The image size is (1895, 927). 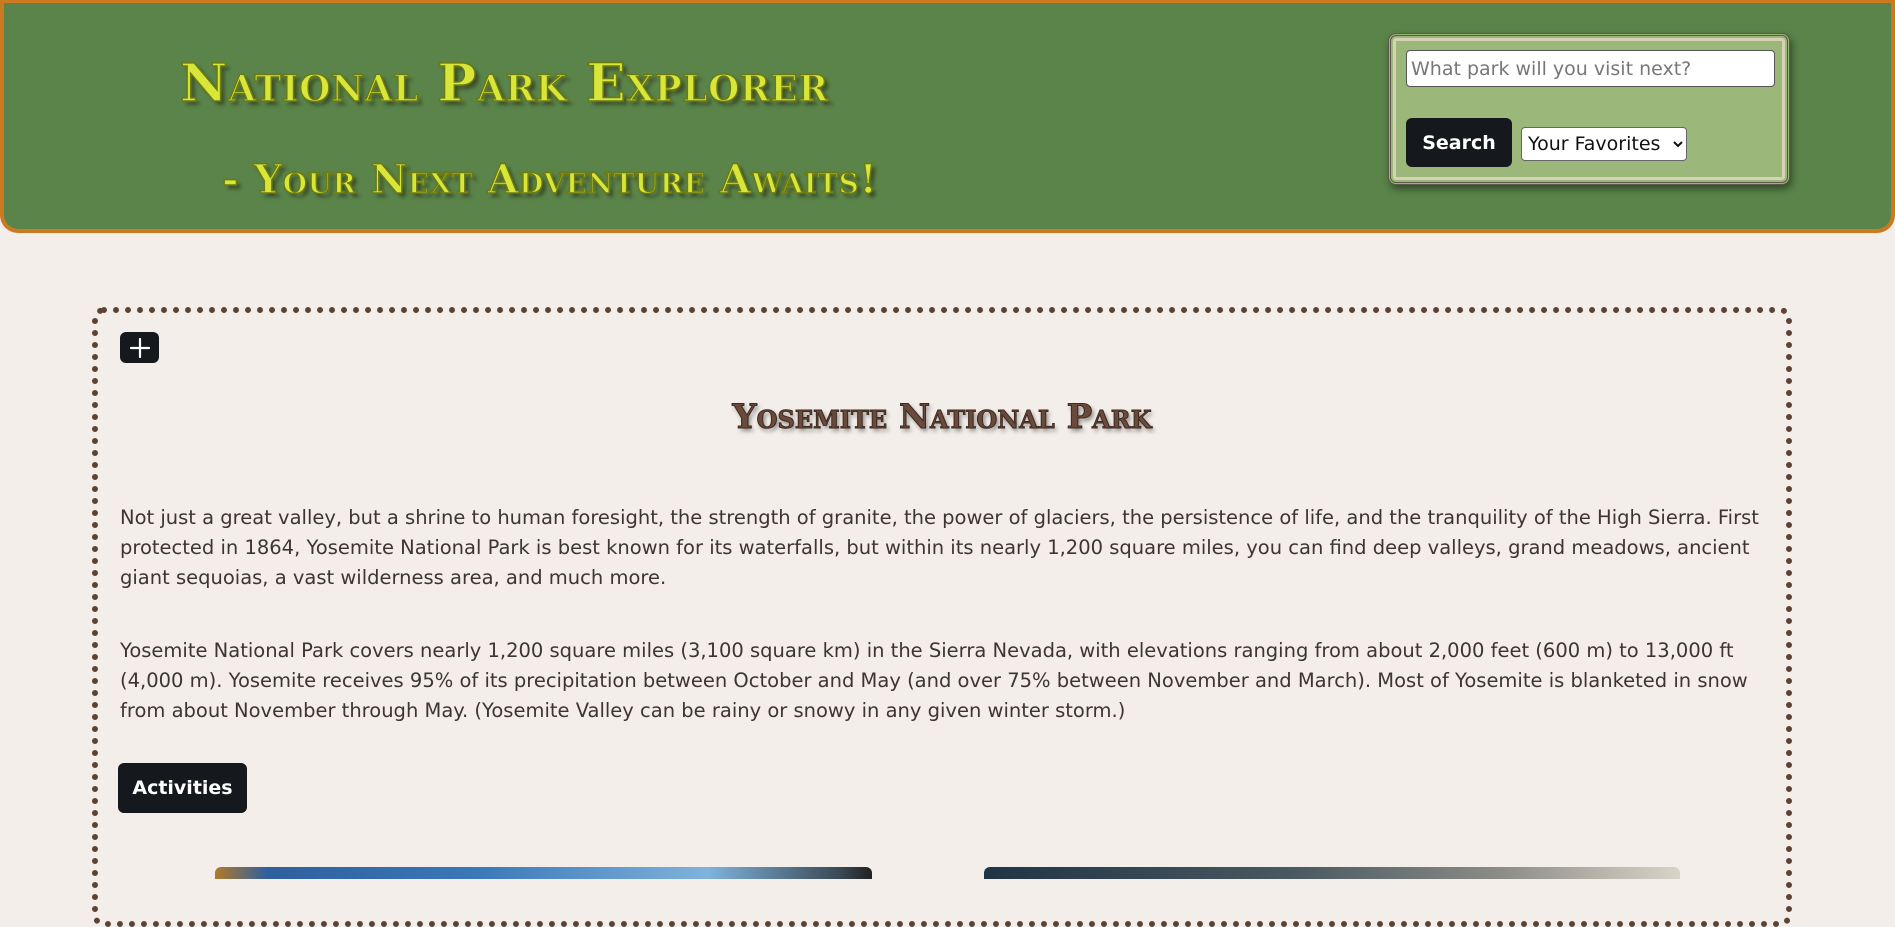 I want to click on activities-button: Activities, so click(x=182, y=788).